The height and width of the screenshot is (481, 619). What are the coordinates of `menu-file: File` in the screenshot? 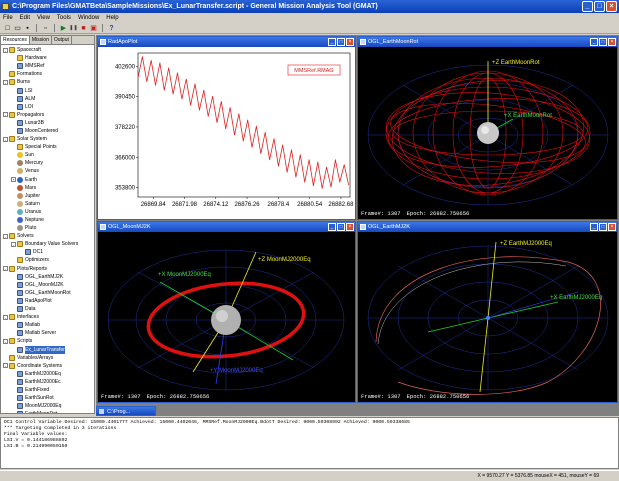 It's located at (8, 18).